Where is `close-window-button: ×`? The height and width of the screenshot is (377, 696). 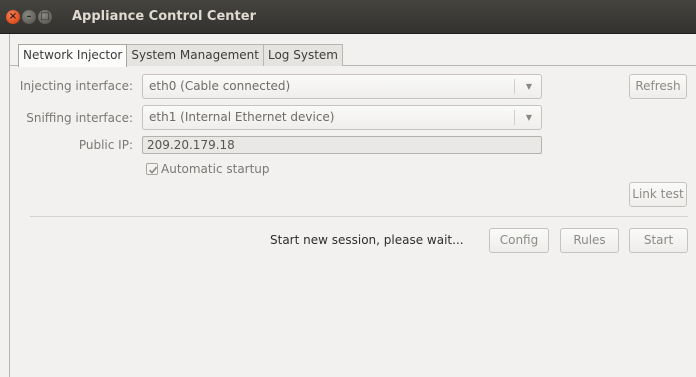
close-window-button: × is located at coordinates (13, 17).